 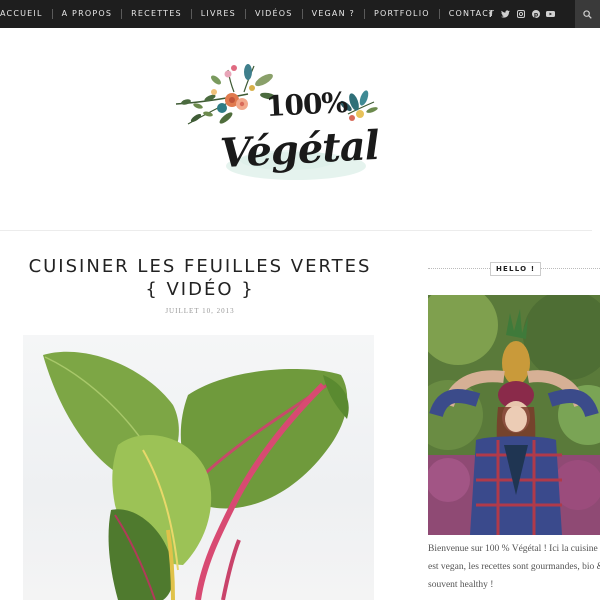 What do you see at coordinates (217, 14) in the screenshot?
I see `nav-item-livres: LIVRES` at bounding box center [217, 14].